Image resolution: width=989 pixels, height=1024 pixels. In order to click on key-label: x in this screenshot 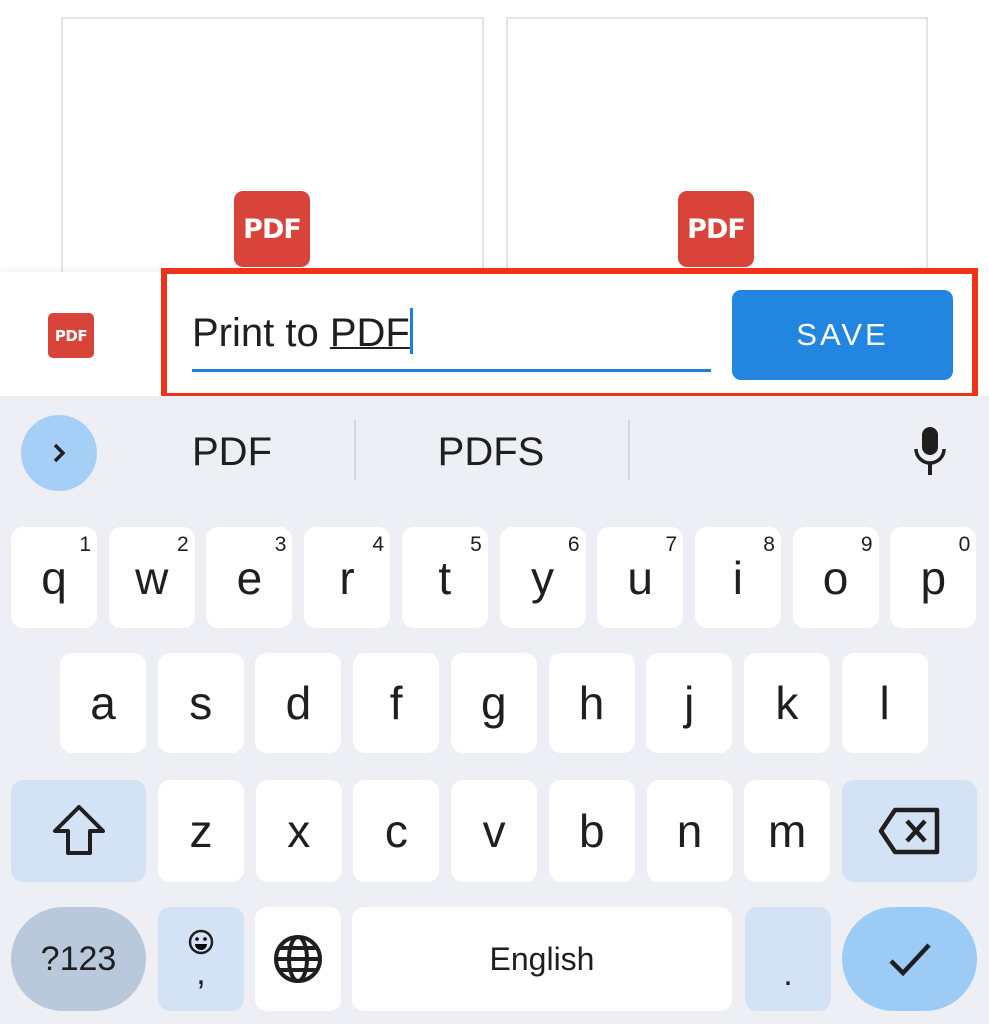, I will do `click(299, 831)`.